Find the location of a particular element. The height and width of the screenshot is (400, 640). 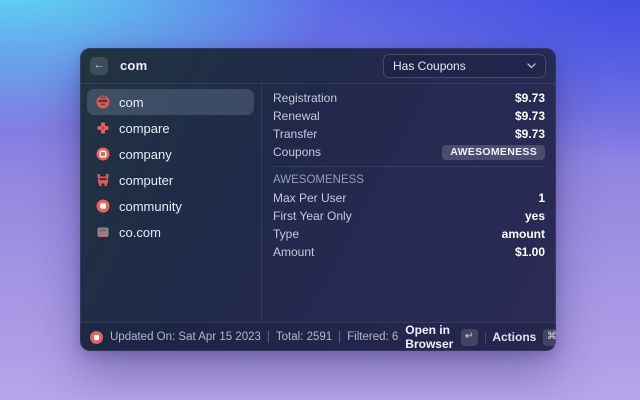

com-favicon-icon is located at coordinates (103, 102).